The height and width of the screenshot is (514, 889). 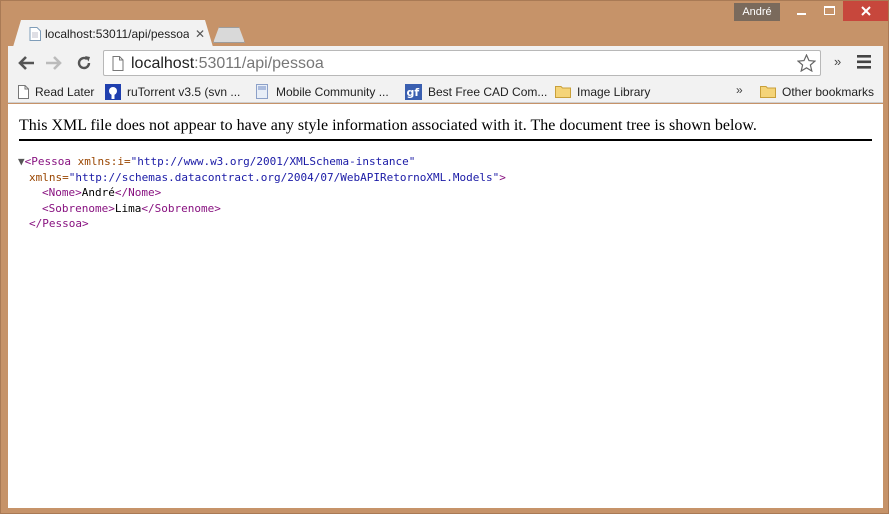 I want to click on bookmark-label: Image Library, so click(x=614, y=91).